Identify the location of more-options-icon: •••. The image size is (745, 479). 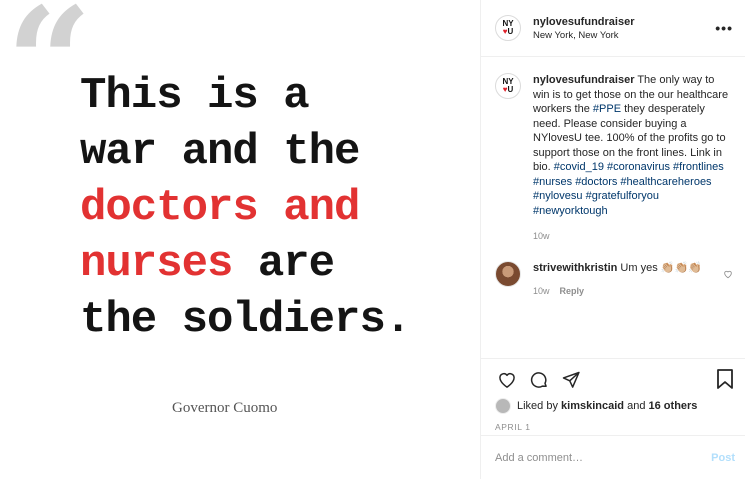
(724, 28).